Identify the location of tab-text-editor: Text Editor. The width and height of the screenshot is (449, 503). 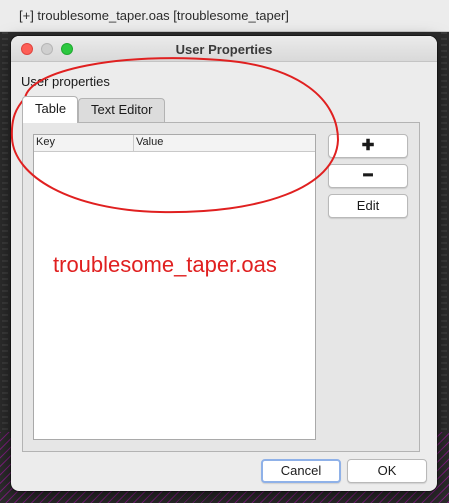
(121, 110).